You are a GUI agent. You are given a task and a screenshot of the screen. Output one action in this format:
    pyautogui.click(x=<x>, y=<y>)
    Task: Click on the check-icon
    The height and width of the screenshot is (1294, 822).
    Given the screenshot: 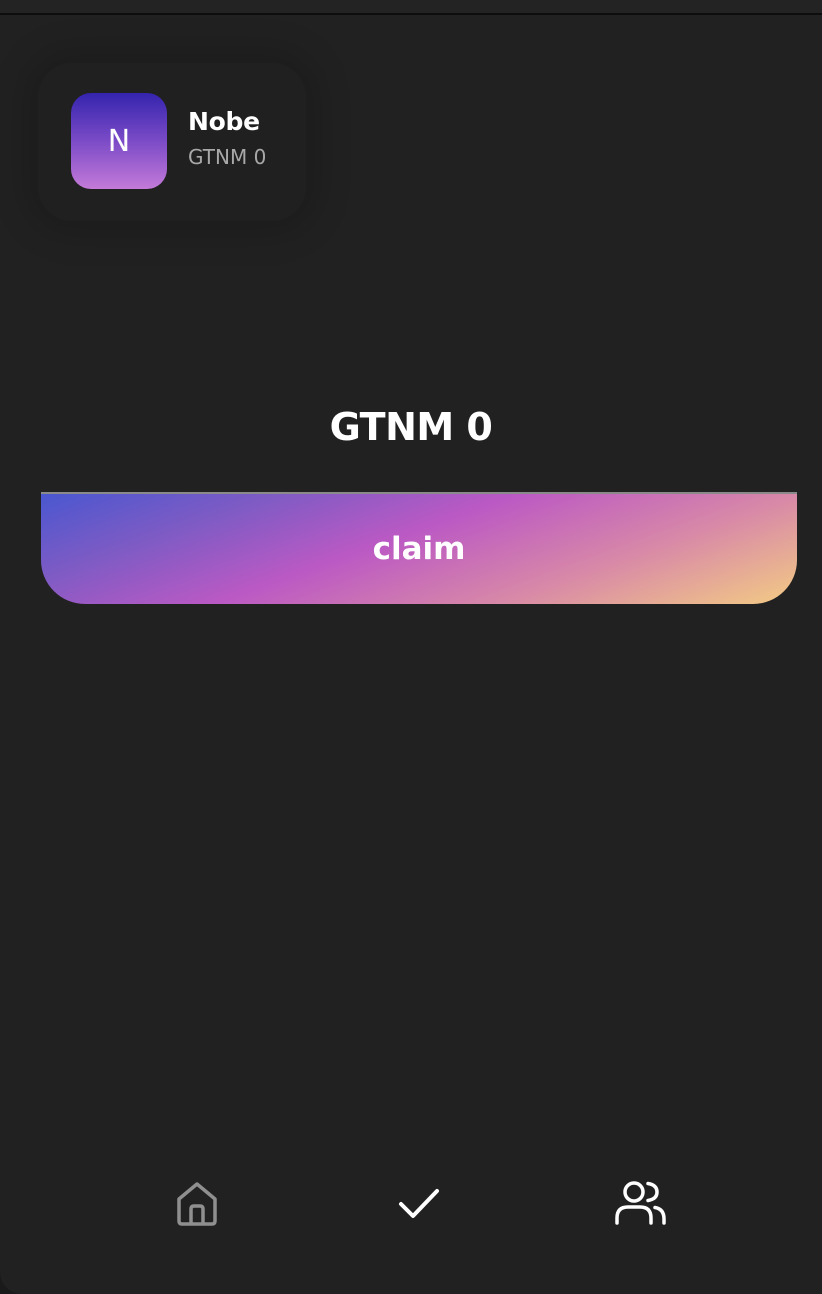 What is the action you would take?
    pyautogui.click(x=419, y=1203)
    